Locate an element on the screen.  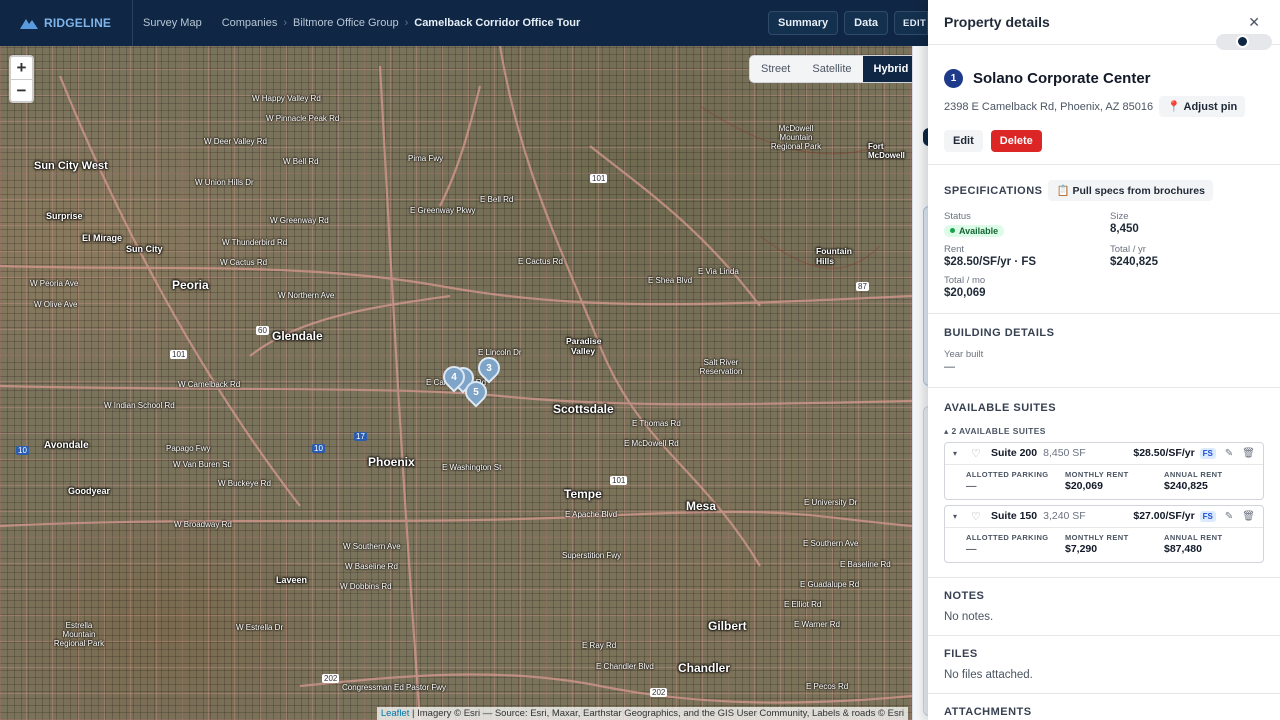
breadcrumb-current: Camelback Corridor Office Tour is located at coordinates (497, 23).